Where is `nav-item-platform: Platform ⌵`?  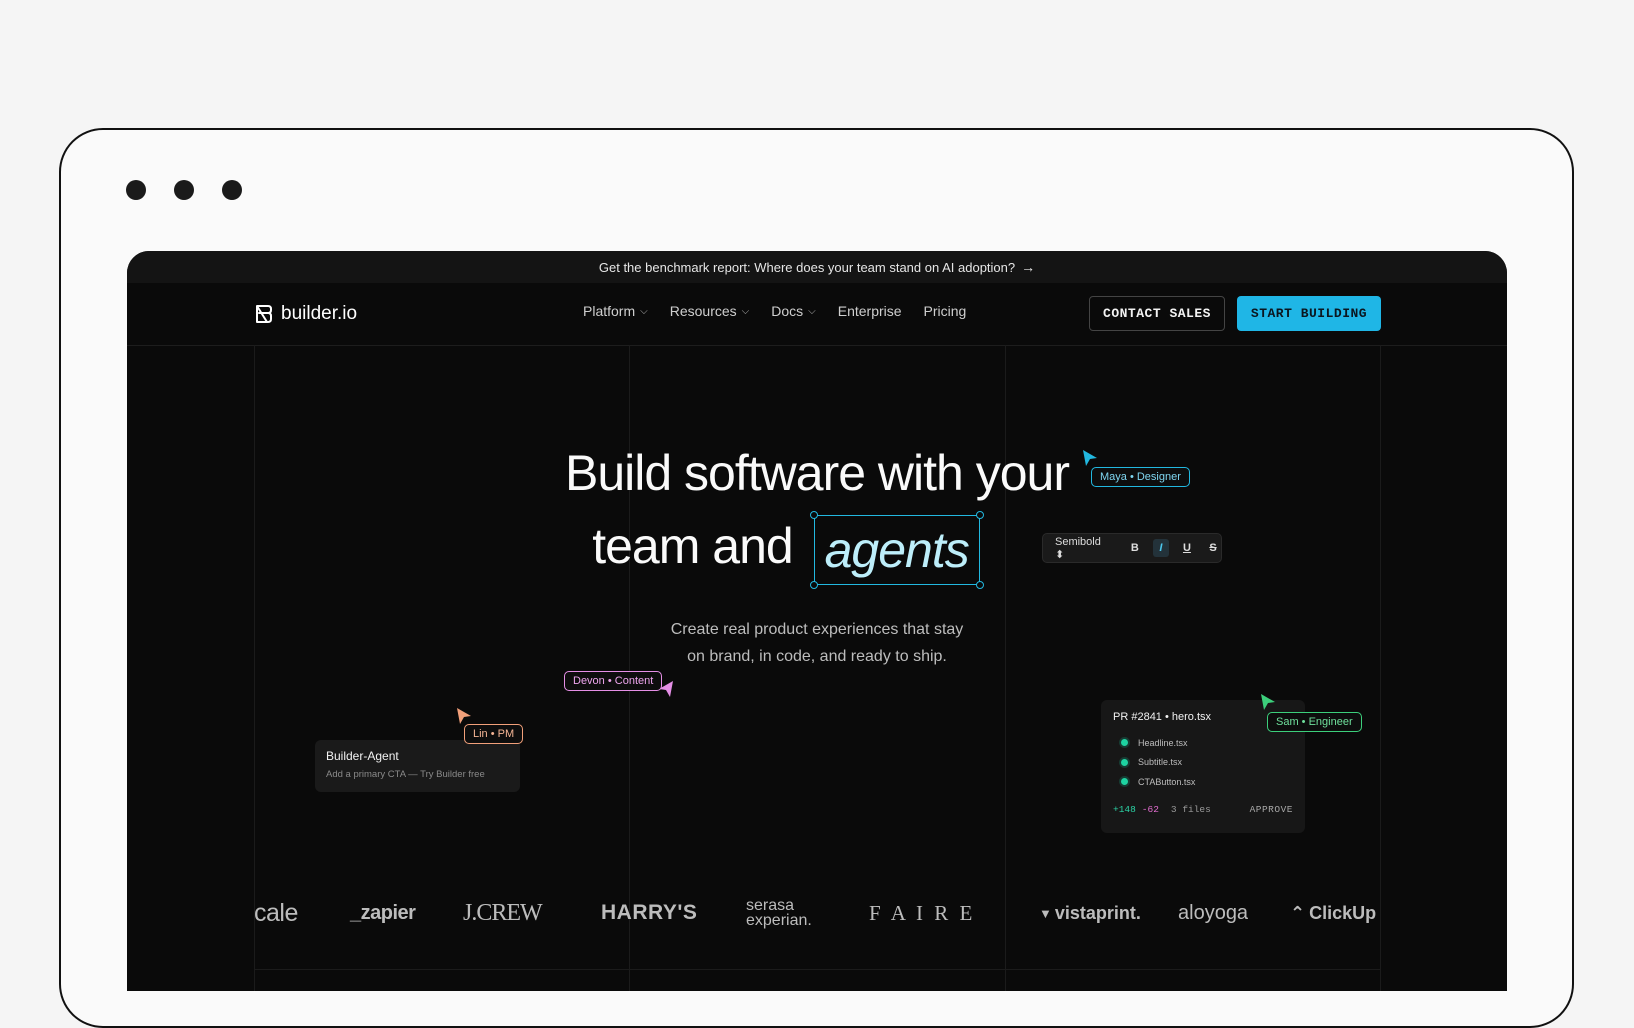
nav-item-platform: Platform ⌵ is located at coordinates (615, 311).